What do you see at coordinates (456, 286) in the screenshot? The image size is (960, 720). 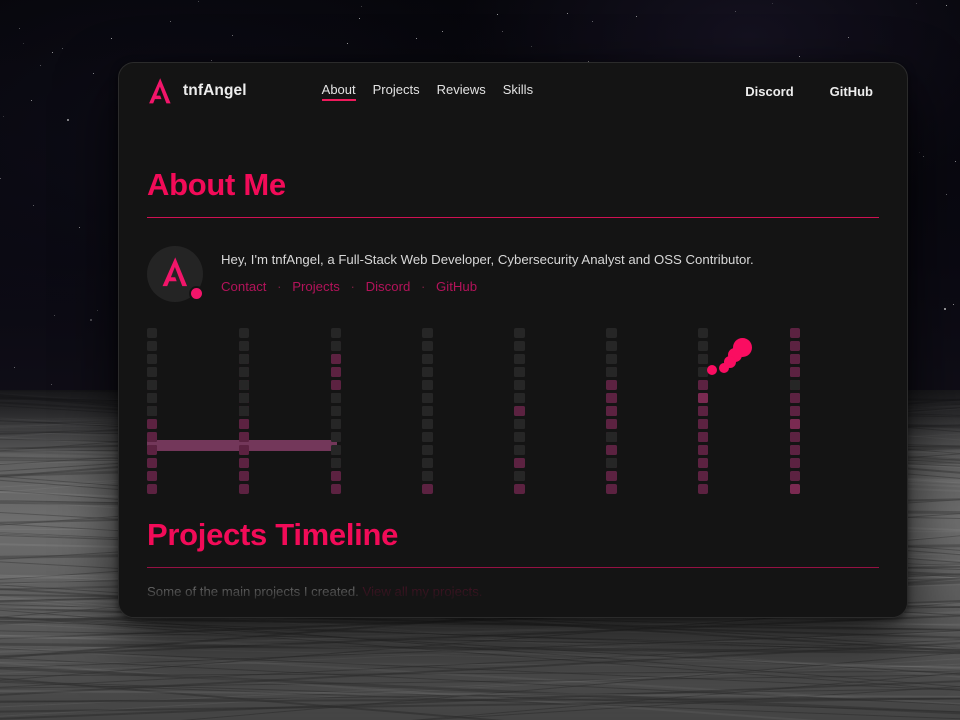 I see `profile-link-github: GitHub` at bounding box center [456, 286].